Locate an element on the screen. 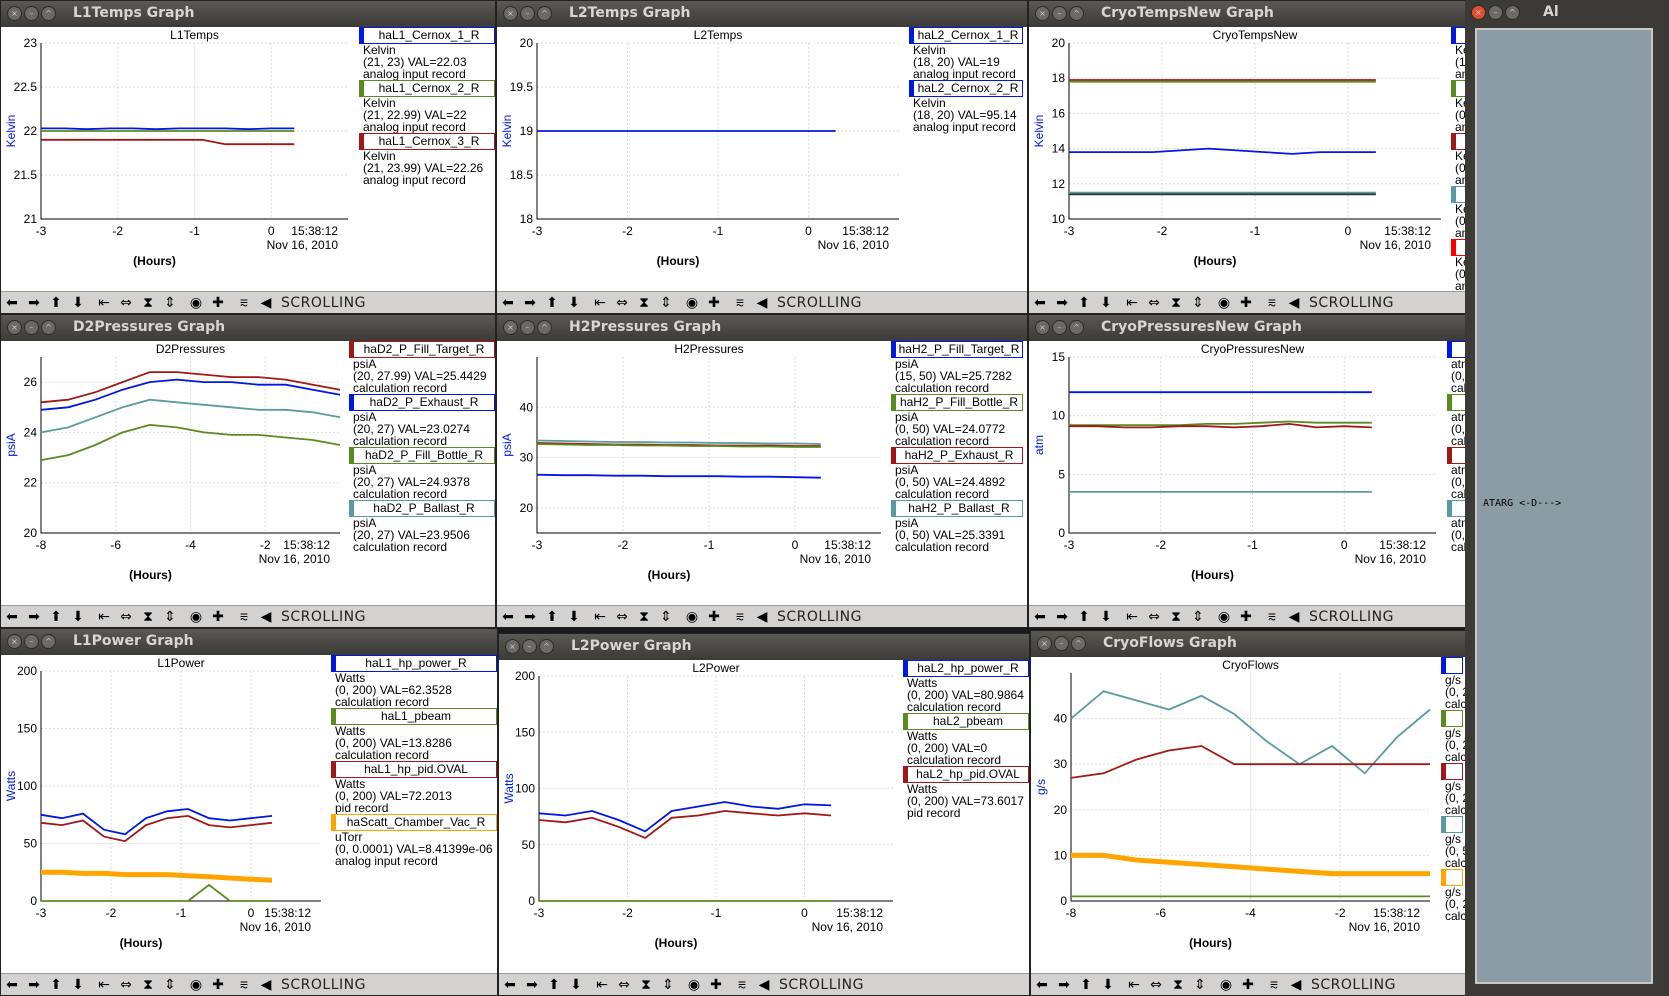 The image size is (1669, 996). window-titlebar: × – ^ L1Temps Graph is located at coordinates (248, 14).